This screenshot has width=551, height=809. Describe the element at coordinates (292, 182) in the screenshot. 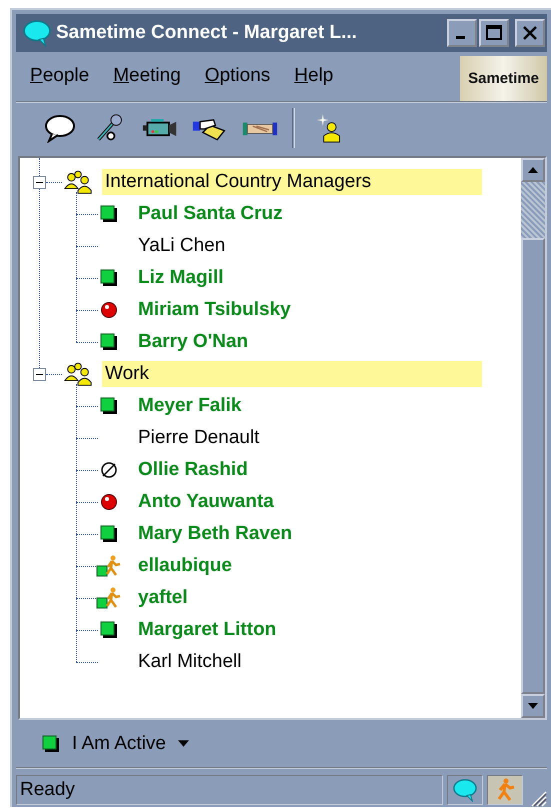

I see `group-name: International Country Managers` at that location.